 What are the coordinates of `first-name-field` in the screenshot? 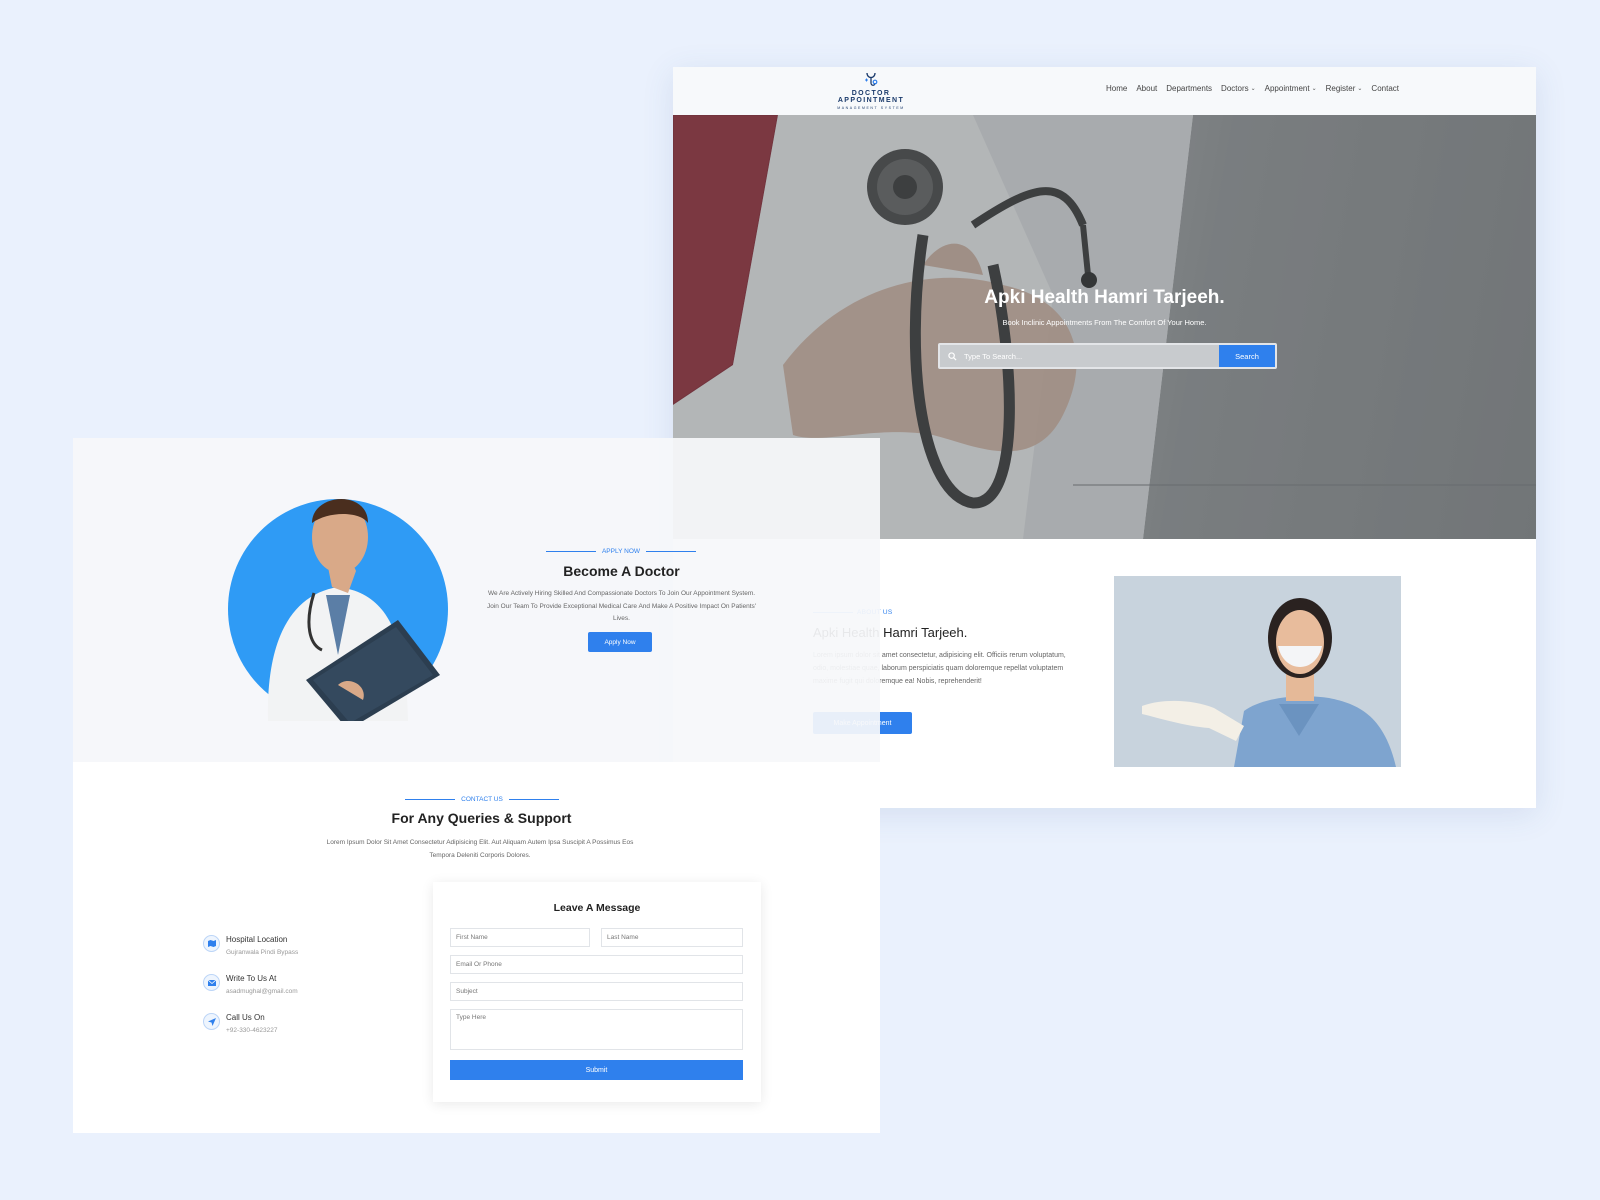 It's located at (520, 937).